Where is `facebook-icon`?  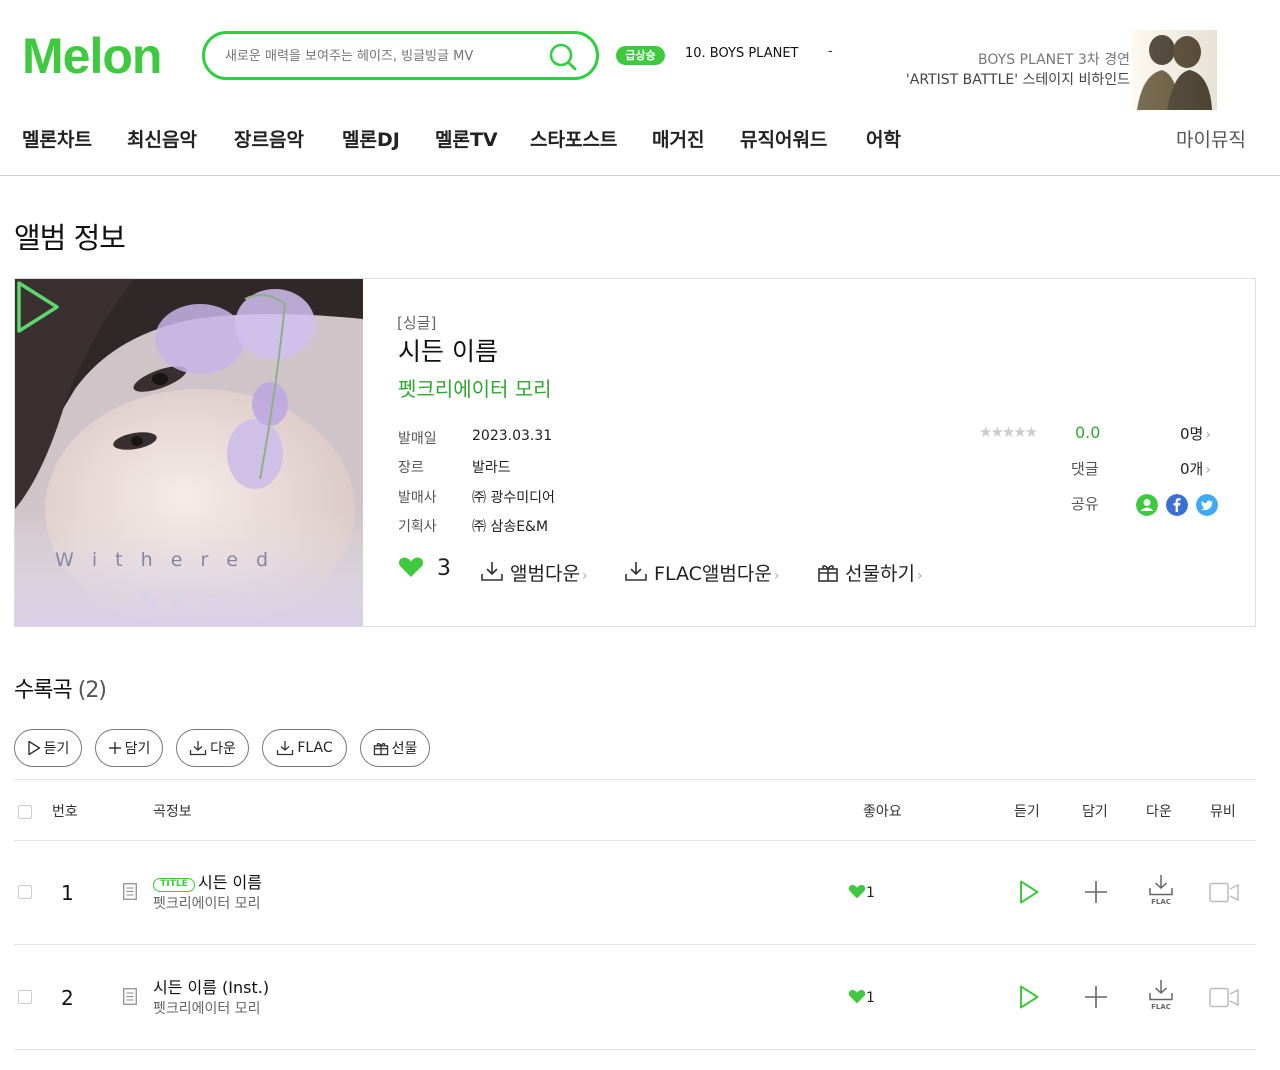
facebook-icon is located at coordinates (1177, 505).